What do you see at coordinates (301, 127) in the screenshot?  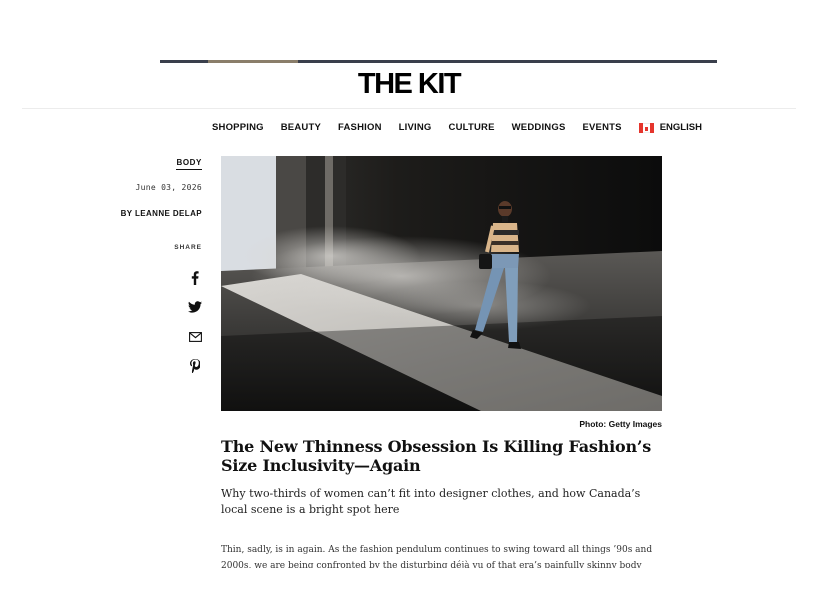 I see `nav-item-beauty: BEAUTY` at bounding box center [301, 127].